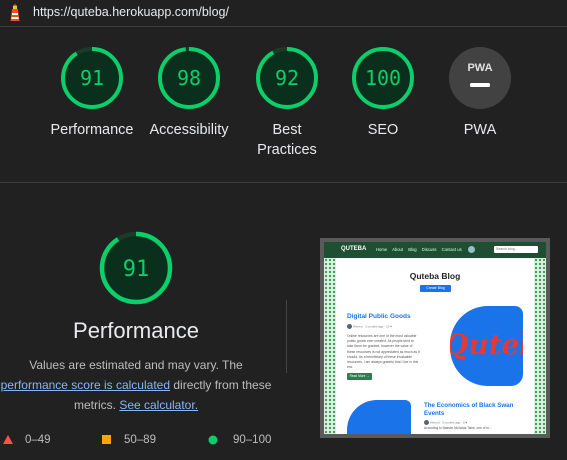 Image resolution: width=567 pixels, height=460 pixels. What do you see at coordinates (479, 68) in the screenshot?
I see `gauge-score: PWA` at bounding box center [479, 68].